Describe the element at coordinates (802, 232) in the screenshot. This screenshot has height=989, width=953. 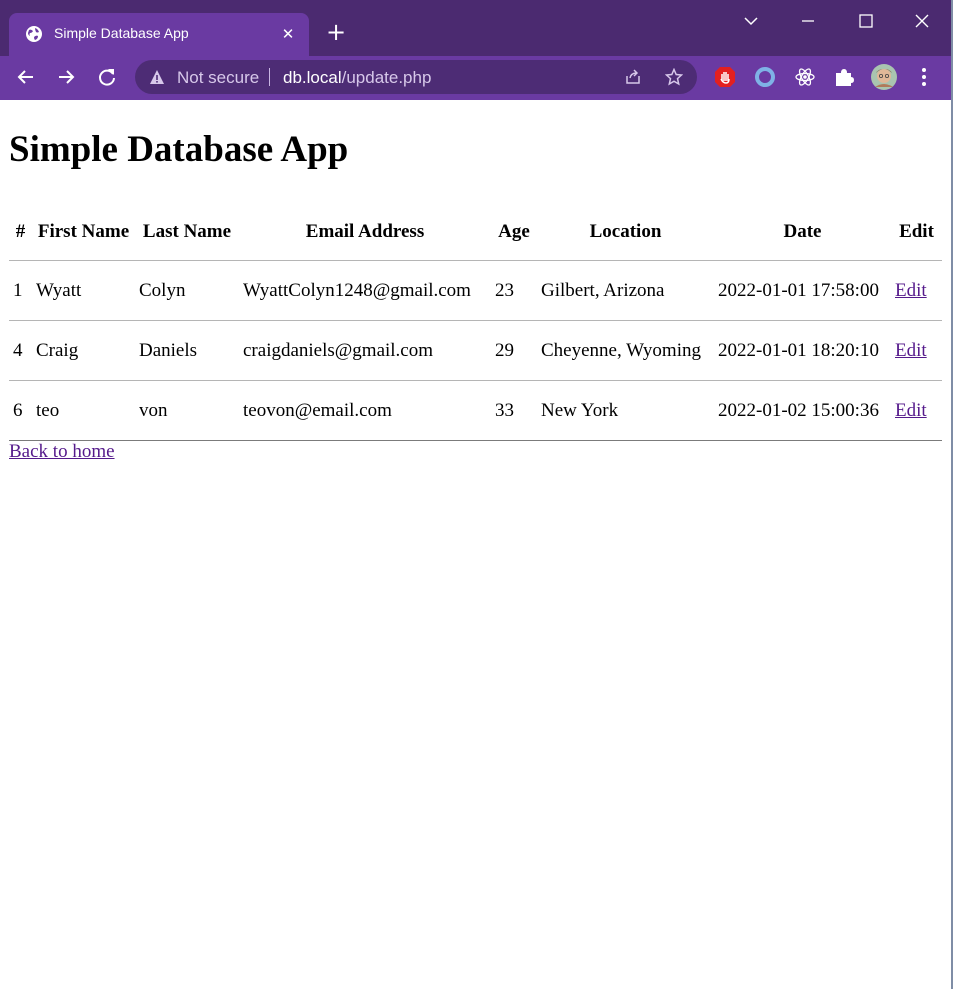
I see `column-header-date: Date` at that location.